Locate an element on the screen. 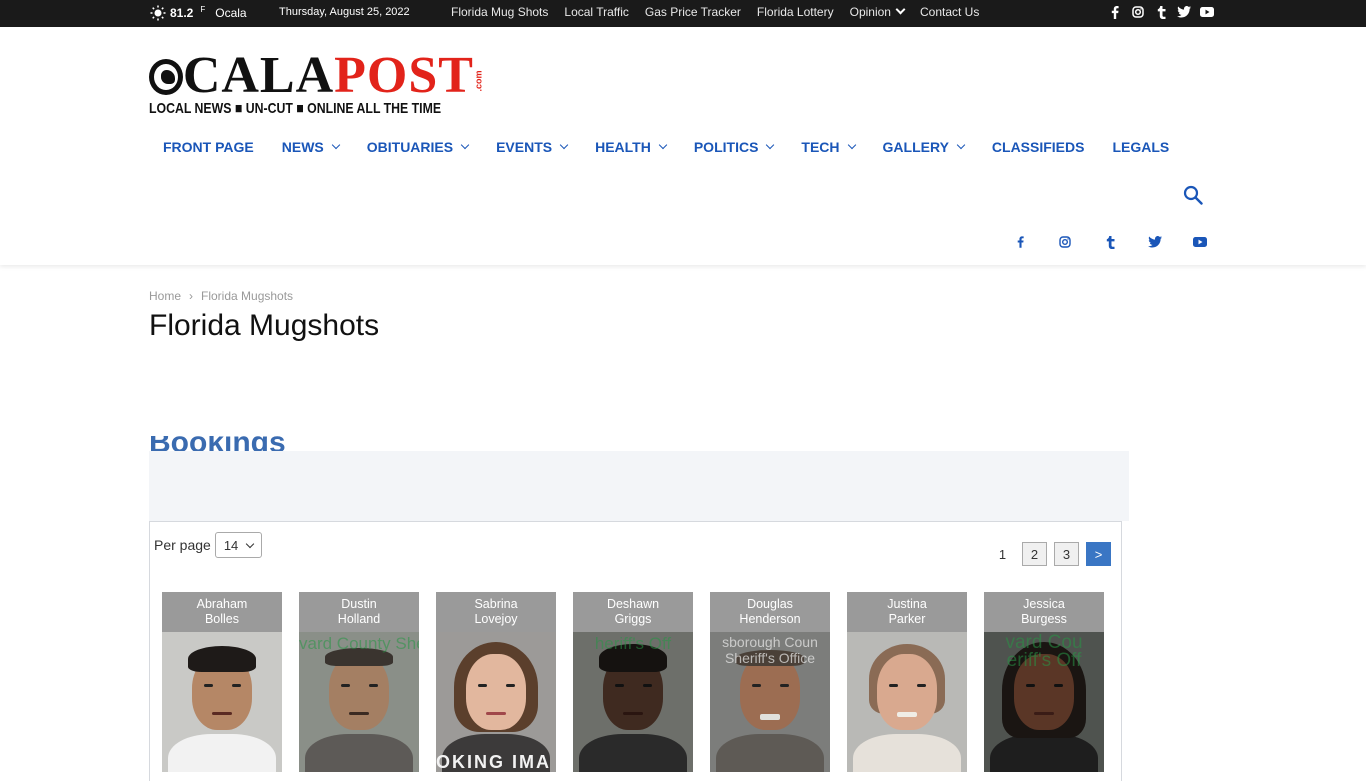 The width and height of the screenshot is (1366, 781). per-page-control: Per page 14 is located at coordinates (208, 545).